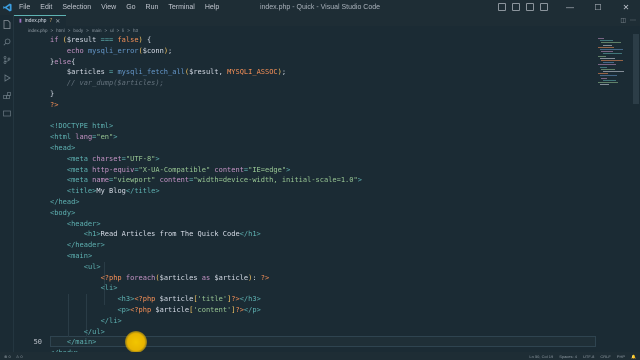 The height and width of the screenshot is (360, 640). I want to click on code-line: </header>, so click(77, 245).